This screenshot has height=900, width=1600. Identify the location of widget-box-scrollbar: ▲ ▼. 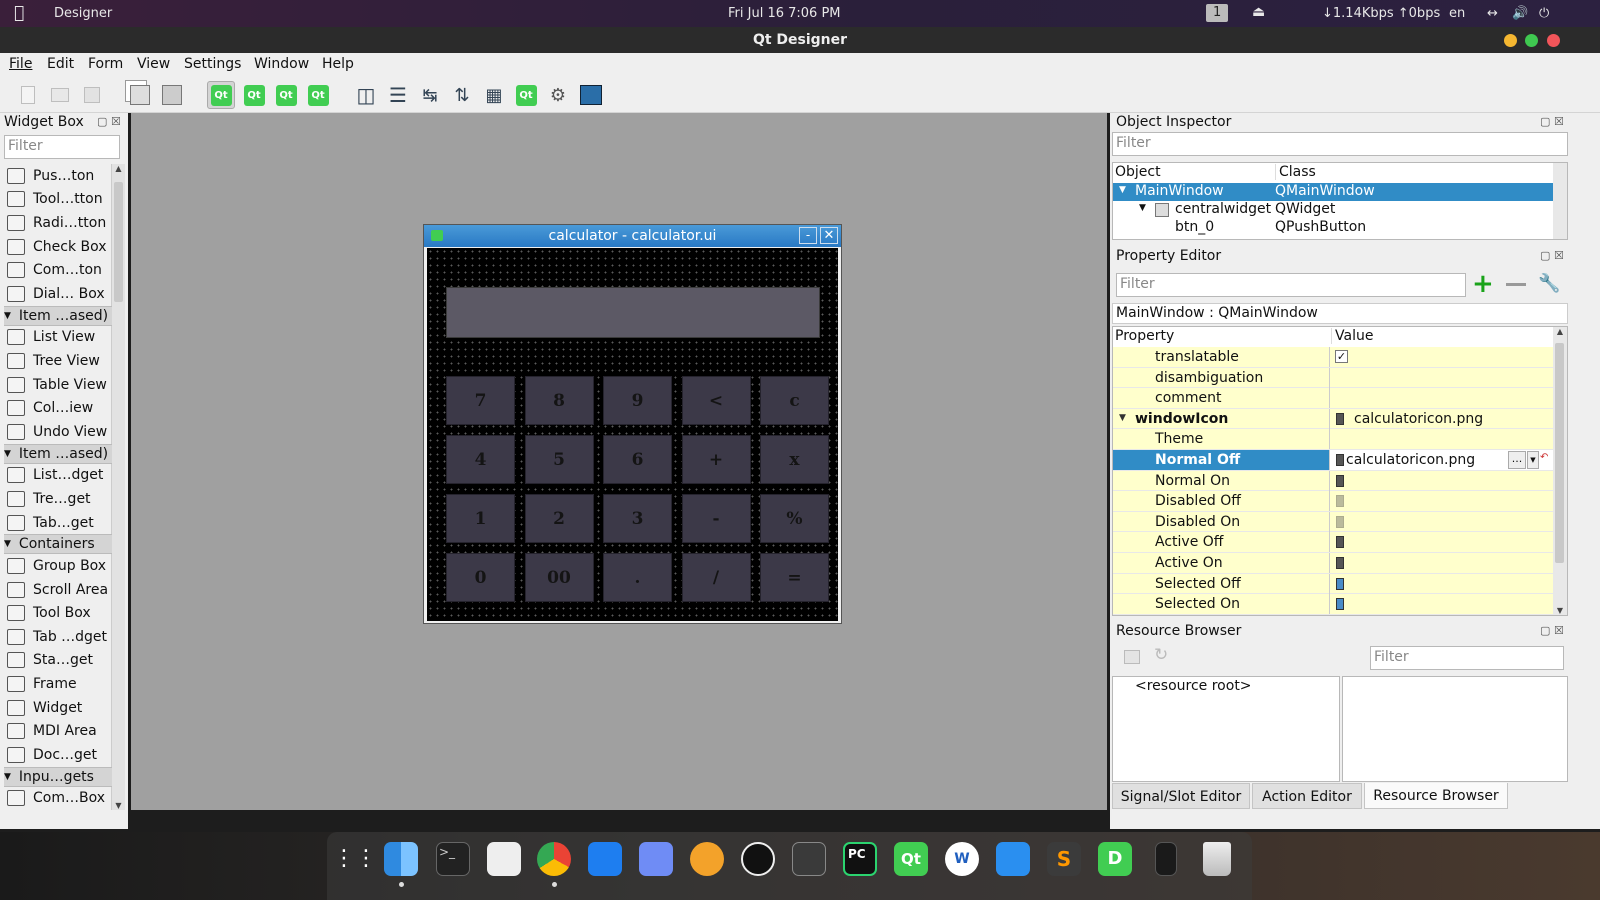
(118, 487).